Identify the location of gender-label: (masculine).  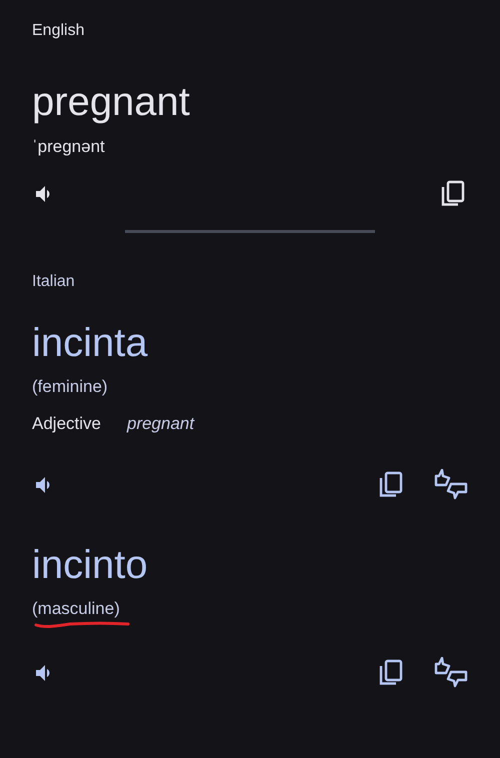
(76, 609).